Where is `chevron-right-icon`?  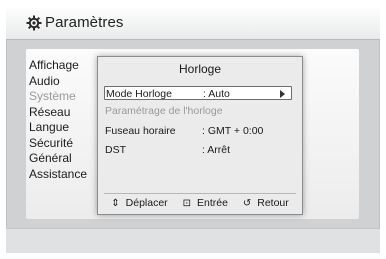 chevron-right-icon is located at coordinates (282, 94).